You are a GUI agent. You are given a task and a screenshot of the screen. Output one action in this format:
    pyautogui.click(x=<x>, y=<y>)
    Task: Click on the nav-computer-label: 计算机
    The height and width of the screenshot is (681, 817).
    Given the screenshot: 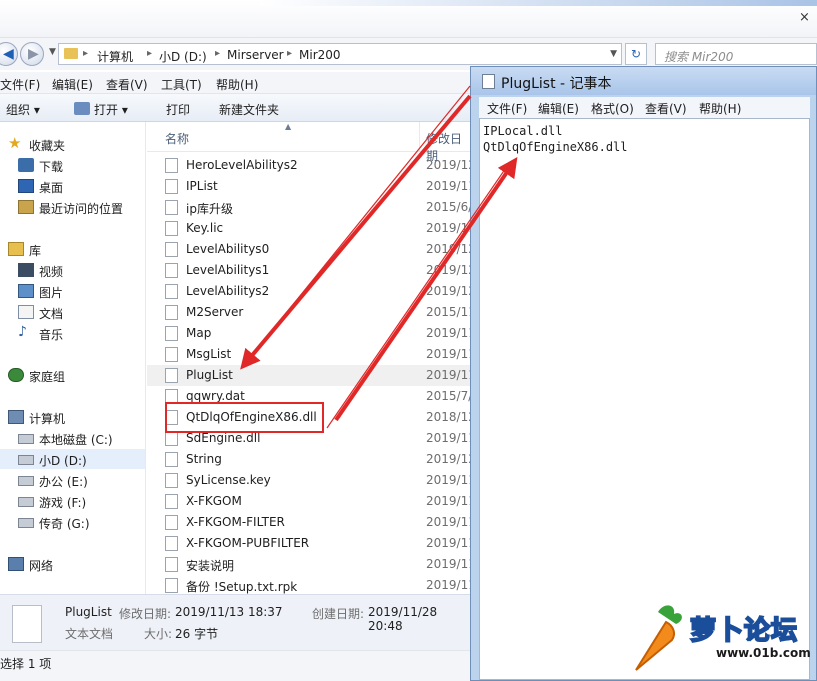 What is the action you would take?
    pyautogui.click(x=47, y=419)
    